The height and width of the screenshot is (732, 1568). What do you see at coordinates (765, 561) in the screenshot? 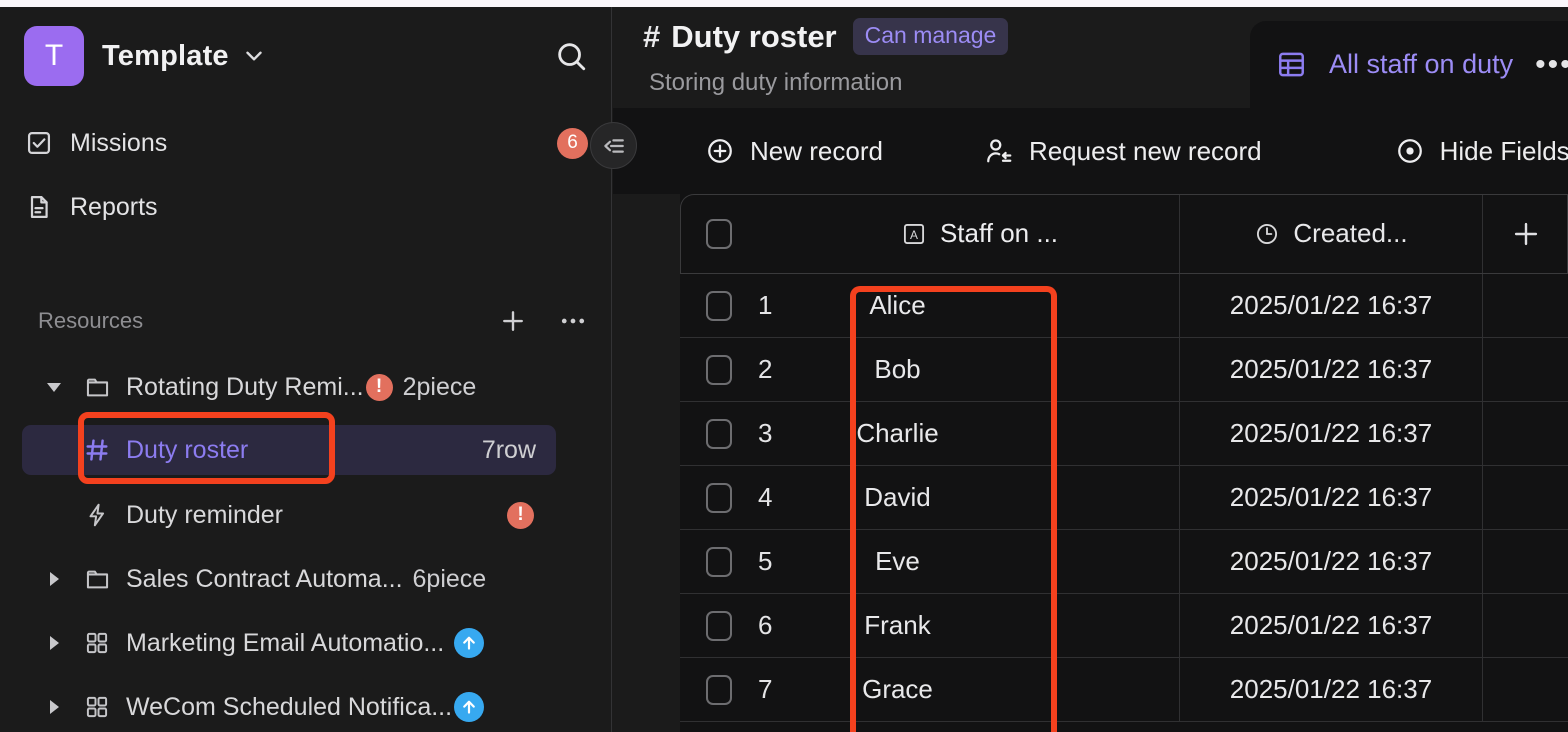
I see `row-number: 5` at bounding box center [765, 561].